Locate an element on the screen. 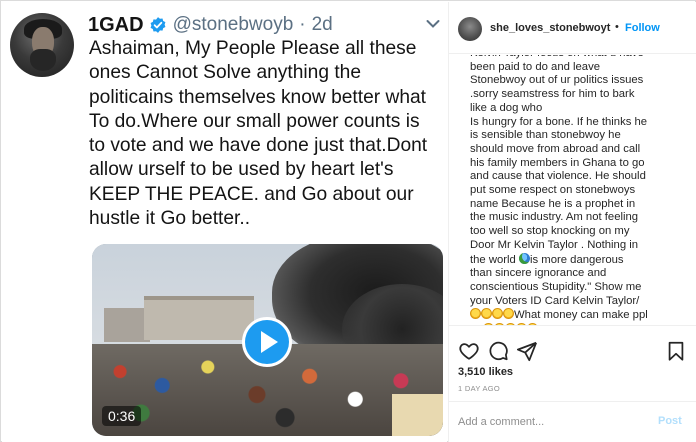 This screenshot has width=696, height=442. tweet-timestamp: 2d is located at coordinates (322, 24).